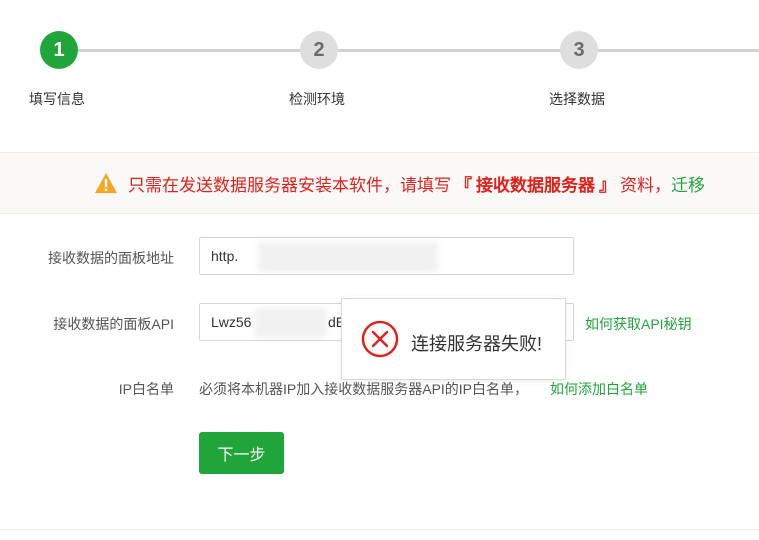  What do you see at coordinates (317, 99) in the screenshot?
I see `step-2-label: 检测环境` at bounding box center [317, 99].